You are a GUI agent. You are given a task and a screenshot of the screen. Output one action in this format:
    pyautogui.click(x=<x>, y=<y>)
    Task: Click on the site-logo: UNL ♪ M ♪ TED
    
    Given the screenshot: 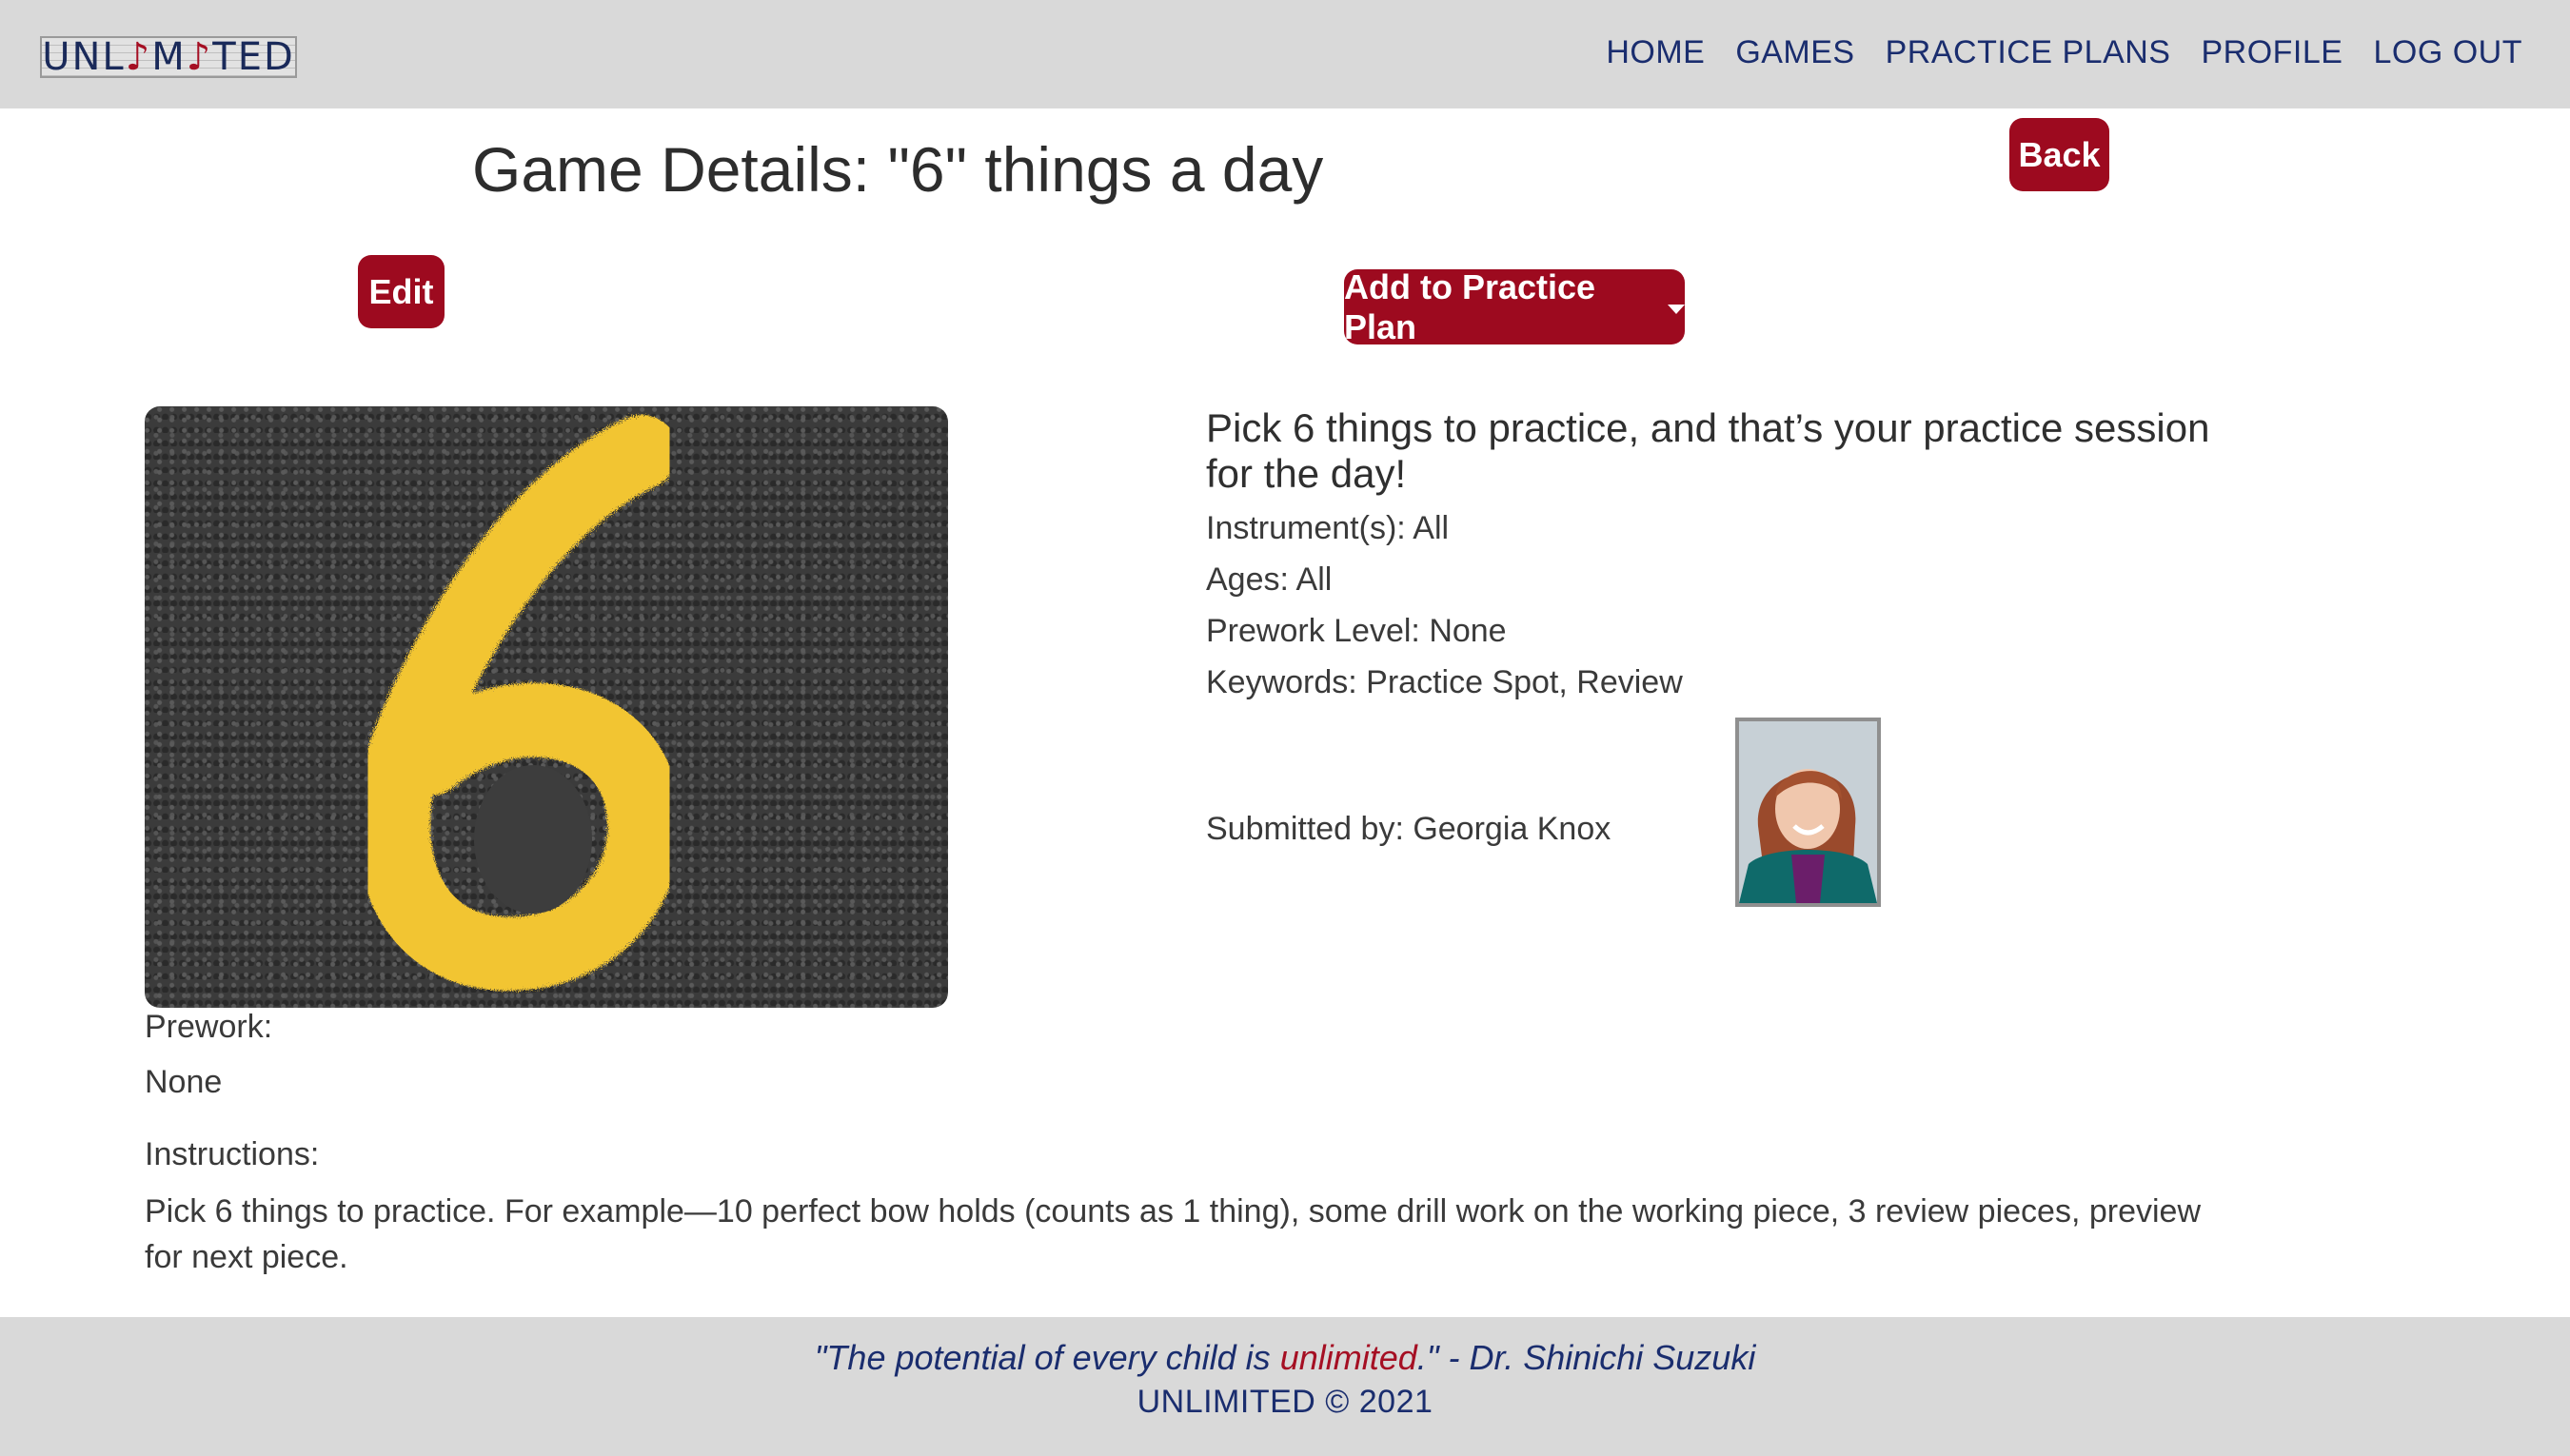 What is the action you would take?
    pyautogui.click(x=169, y=57)
    